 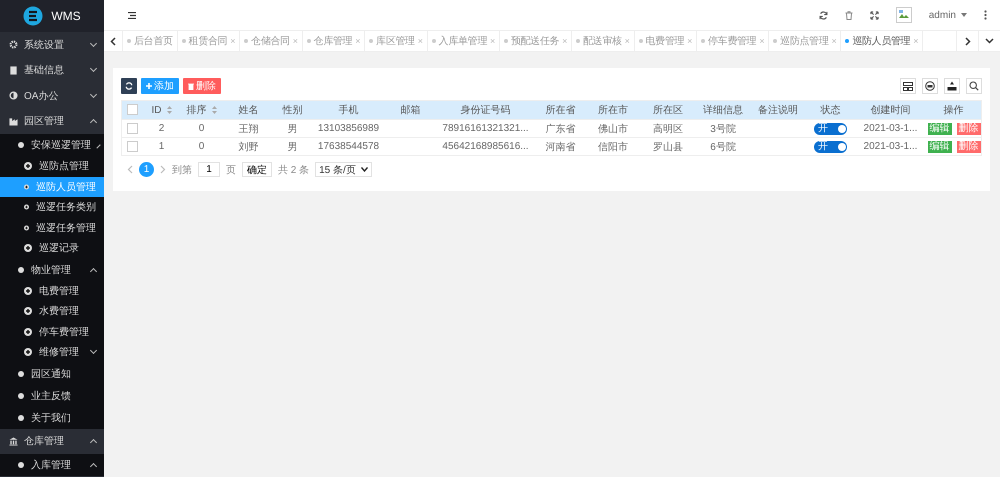 I want to click on menu-item: 关于我们, so click(x=52, y=417).